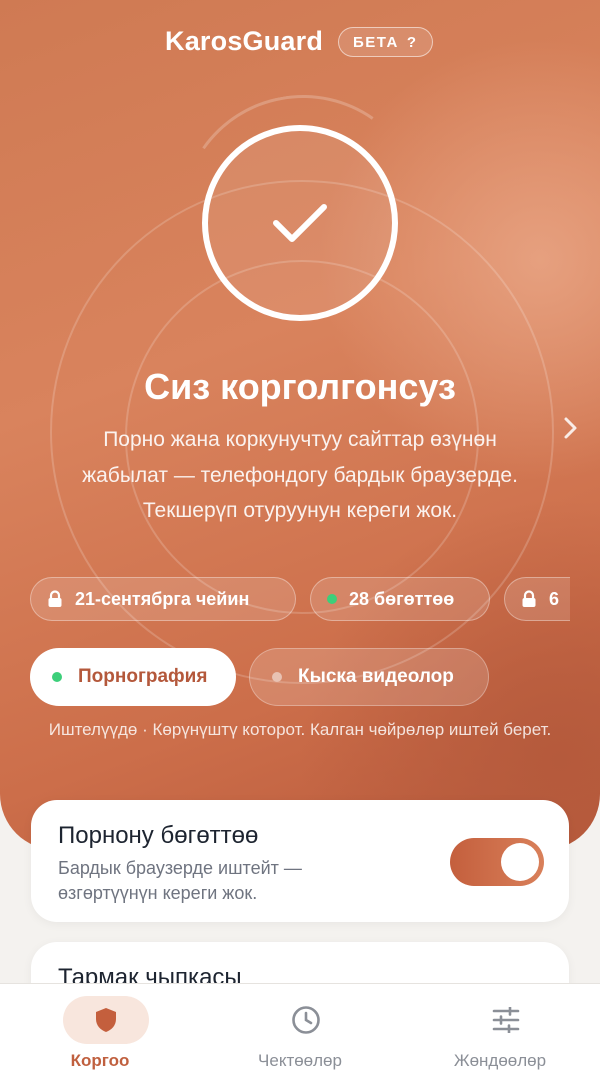 The image size is (600, 1091). What do you see at coordinates (376, 676) in the screenshot?
I see `tab-short-videos-label: Кыска видеолор` at bounding box center [376, 676].